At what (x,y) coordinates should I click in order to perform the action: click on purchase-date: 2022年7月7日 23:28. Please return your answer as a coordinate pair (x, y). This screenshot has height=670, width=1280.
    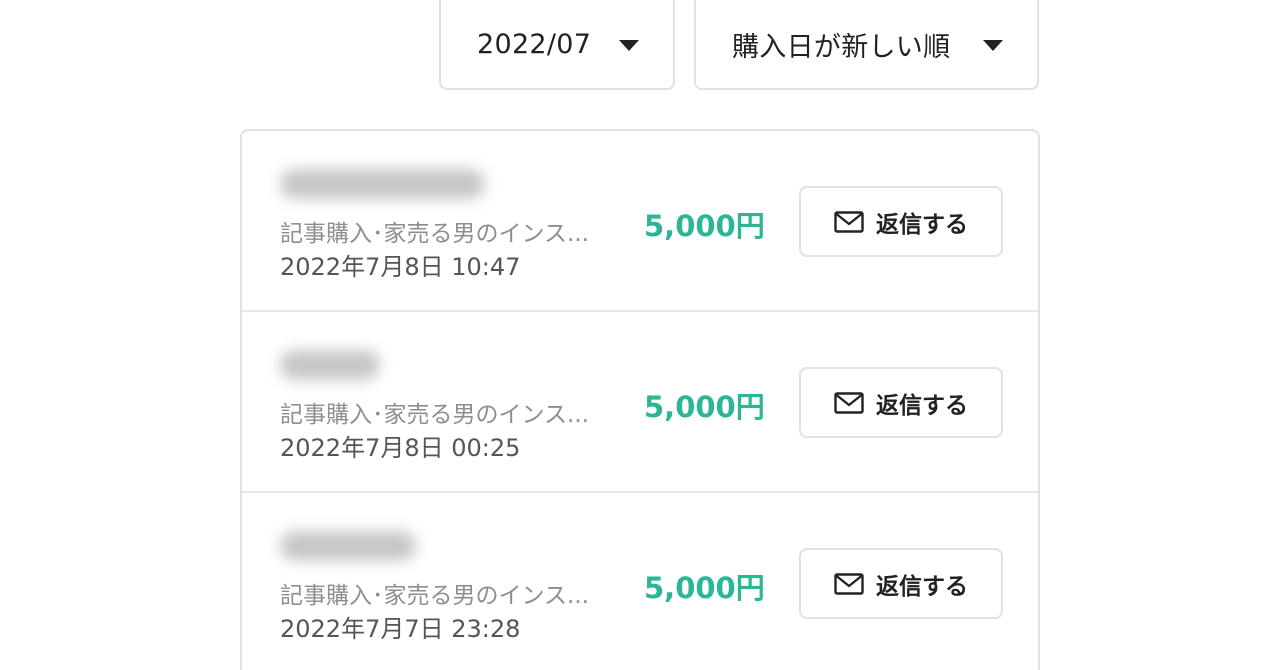
    Looking at the image, I should click on (400, 629).